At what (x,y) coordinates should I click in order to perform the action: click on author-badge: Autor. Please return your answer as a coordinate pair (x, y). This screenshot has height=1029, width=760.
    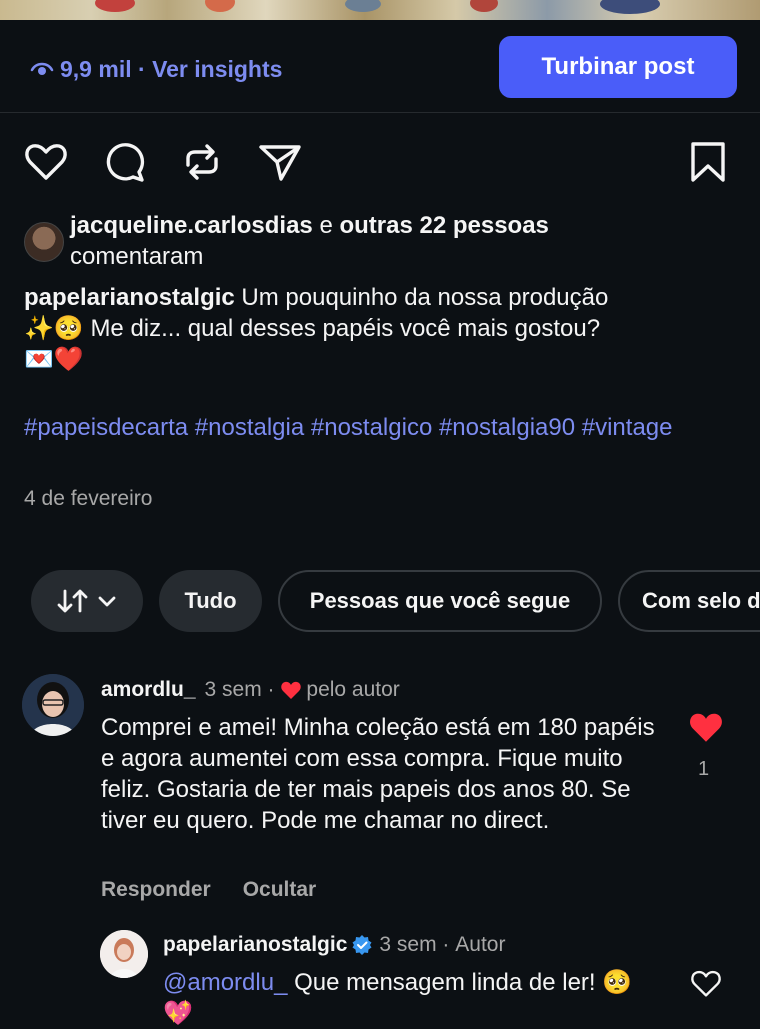
    Looking at the image, I should click on (480, 944).